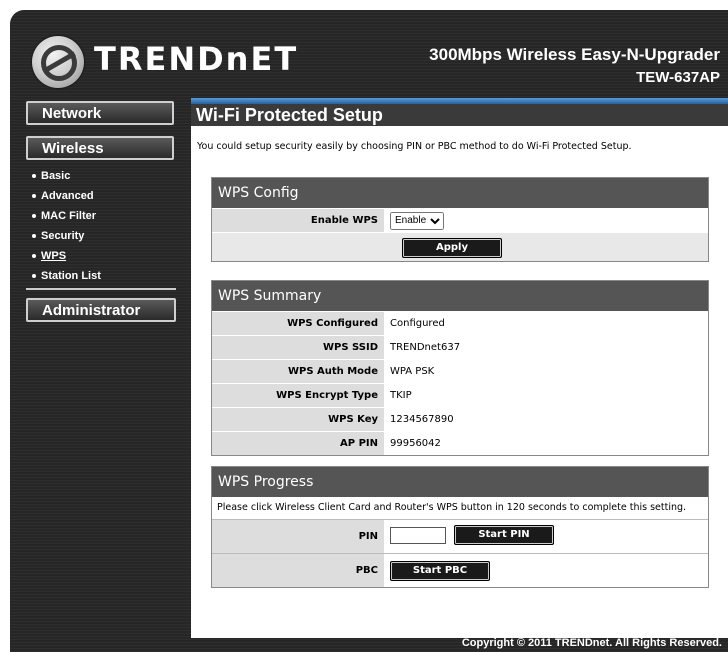 This screenshot has height=652, width=728. Describe the element at coordinates (298, 570) in the screenshot. I see `field-label: PBC` at that location.